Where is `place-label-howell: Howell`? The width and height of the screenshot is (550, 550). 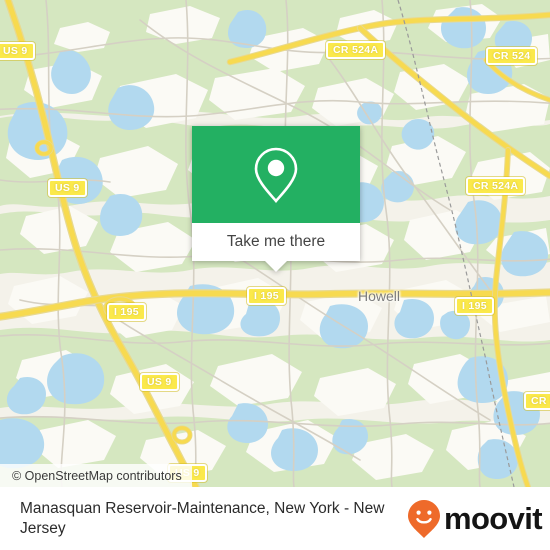
place-label-howell: Howell is located at coordinates (379, 296).